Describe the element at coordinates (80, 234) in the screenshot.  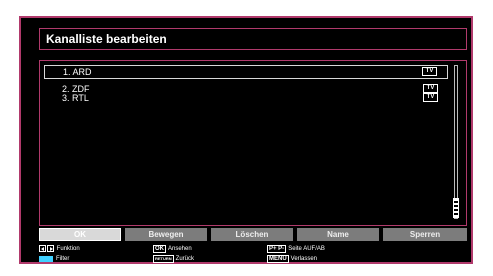
I see `ok-button: OK` at that location.